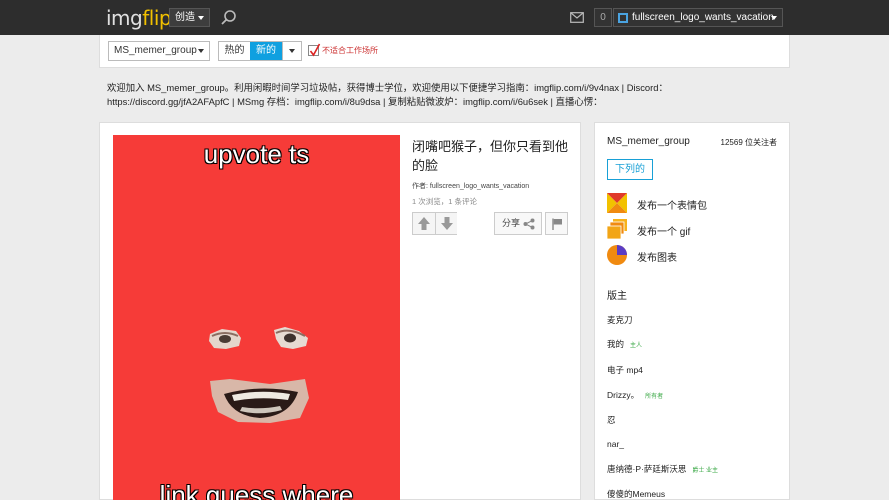 This screenshot has height=500, width=889. What do you see at coordinates (692, 229) in the screenshot?
I see `post-gif-action: 发布一个 gif` at bounding box center [692, 229].